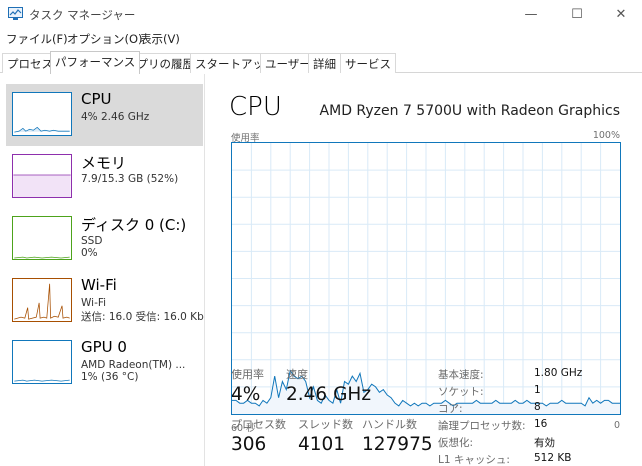 This screenshot has height=466, width=642. I want to click on sidebar-title: Wi-Fi, so click(99, 285).